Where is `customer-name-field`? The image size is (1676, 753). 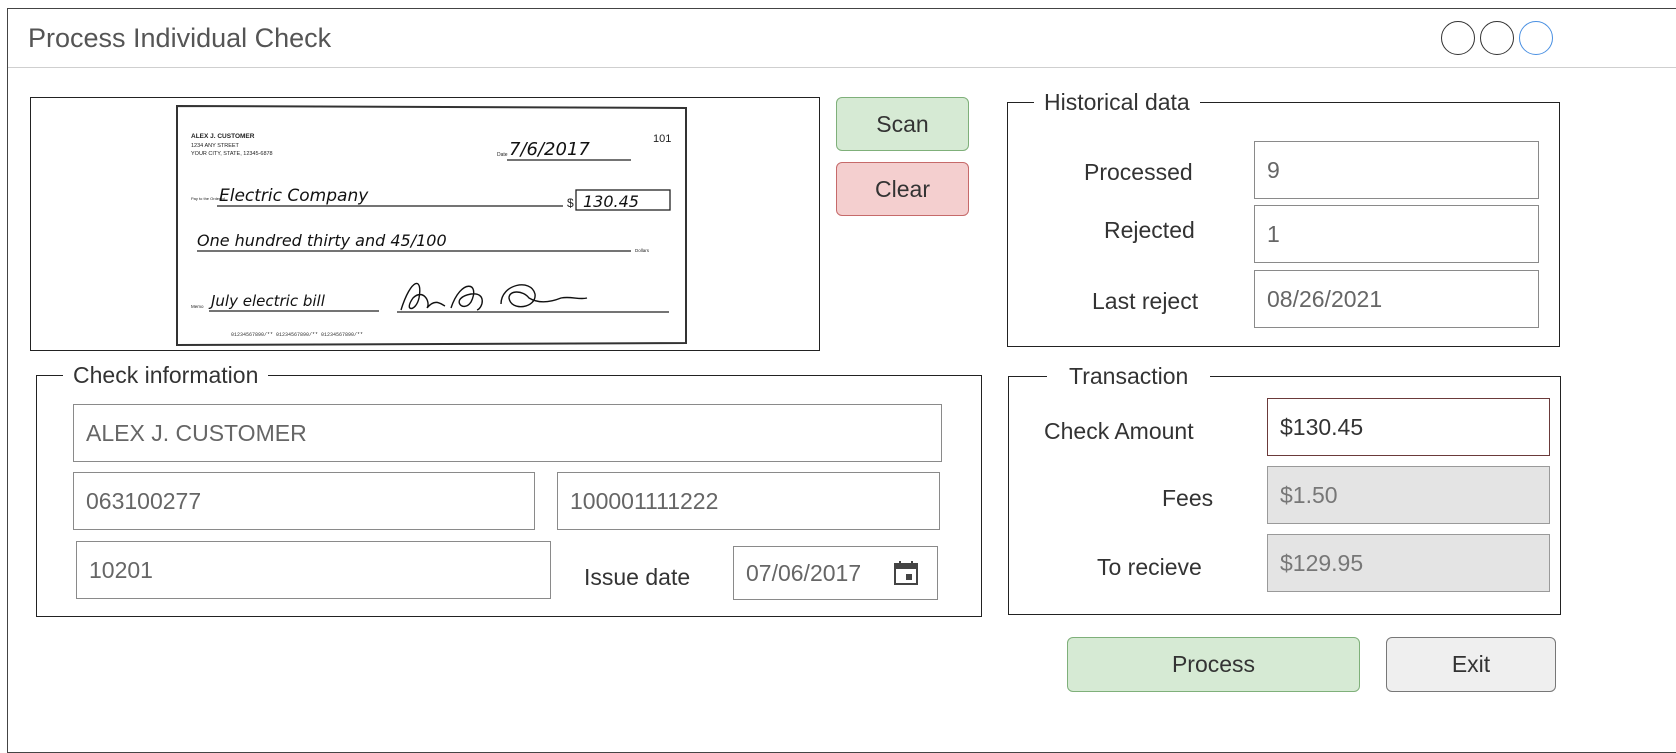 customer-name-field is located at coordinates (507, 433).